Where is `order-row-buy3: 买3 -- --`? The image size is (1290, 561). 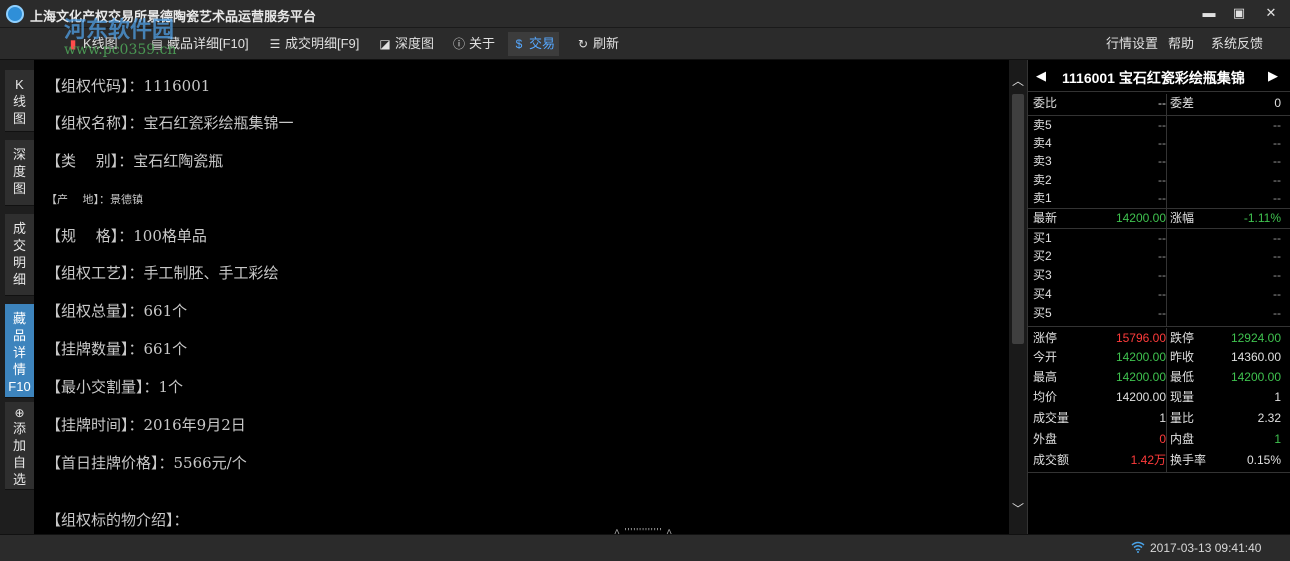 order-row-buy3: 买3 -- -- is located at coordinates (1157, 275).